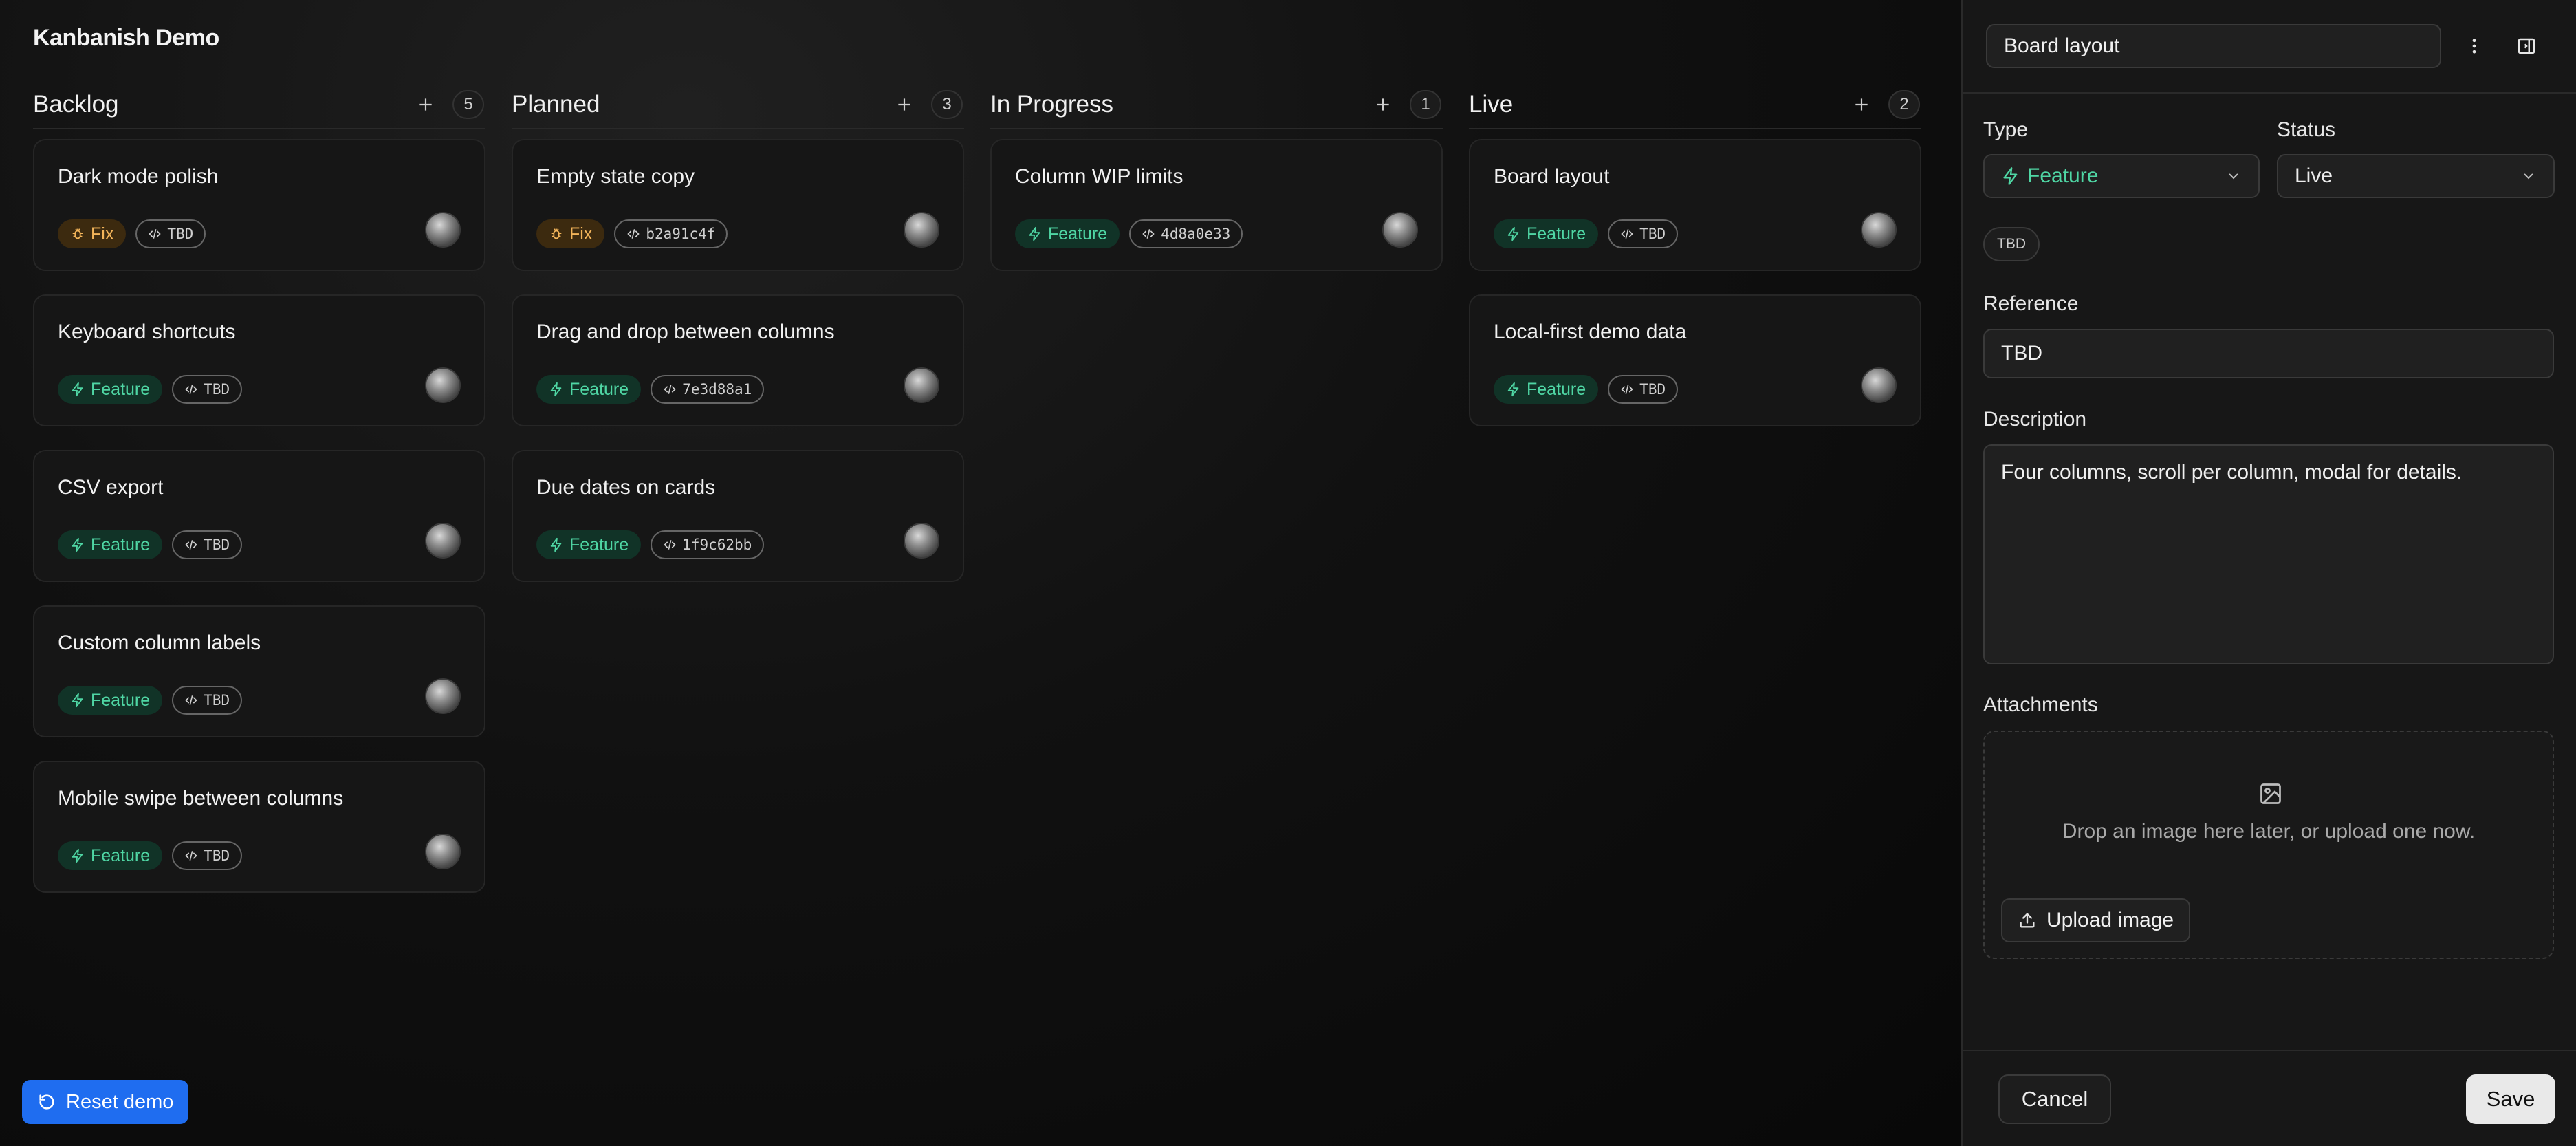 The image size is (2576, 1146). I want to click on column-header: In Progress 1, so click(1216, 105).